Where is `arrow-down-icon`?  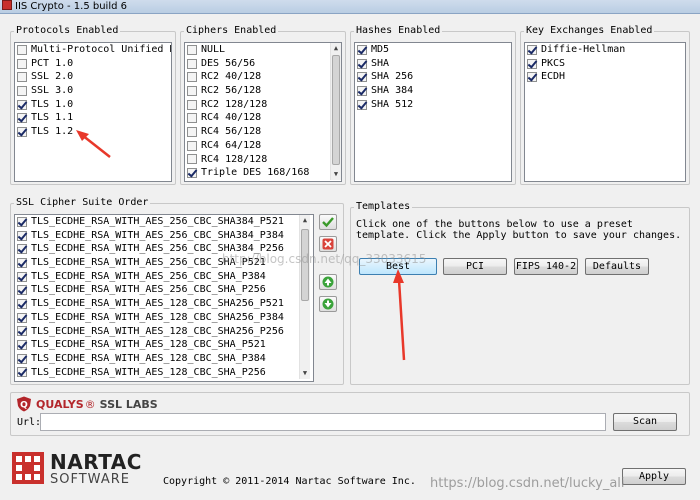 arrow-down-icon is located at coordinates (328, 304).